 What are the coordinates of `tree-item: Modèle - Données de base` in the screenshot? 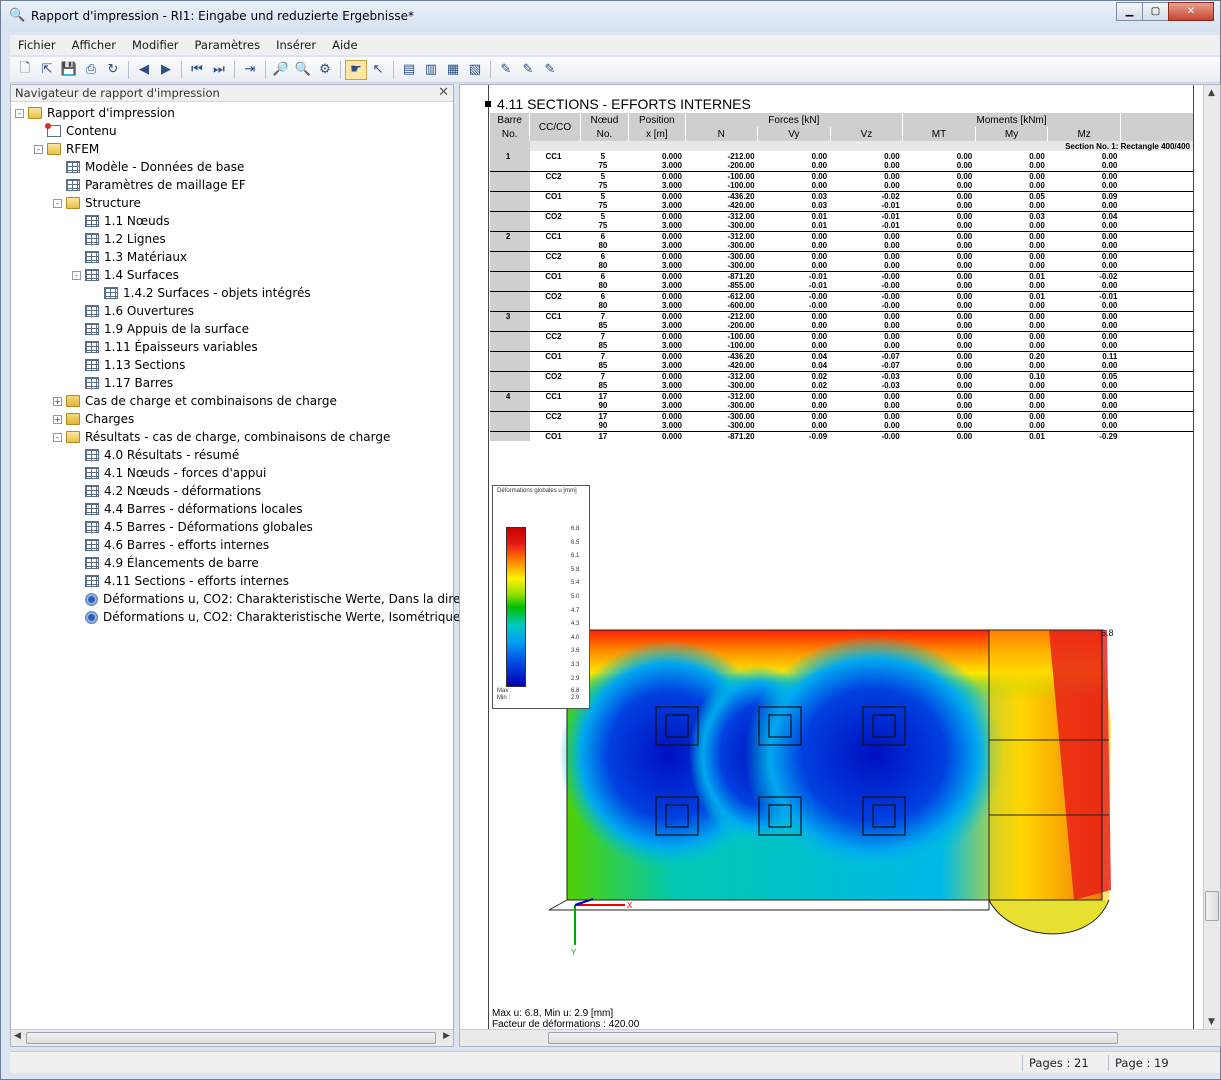 It's located at (232, 167).